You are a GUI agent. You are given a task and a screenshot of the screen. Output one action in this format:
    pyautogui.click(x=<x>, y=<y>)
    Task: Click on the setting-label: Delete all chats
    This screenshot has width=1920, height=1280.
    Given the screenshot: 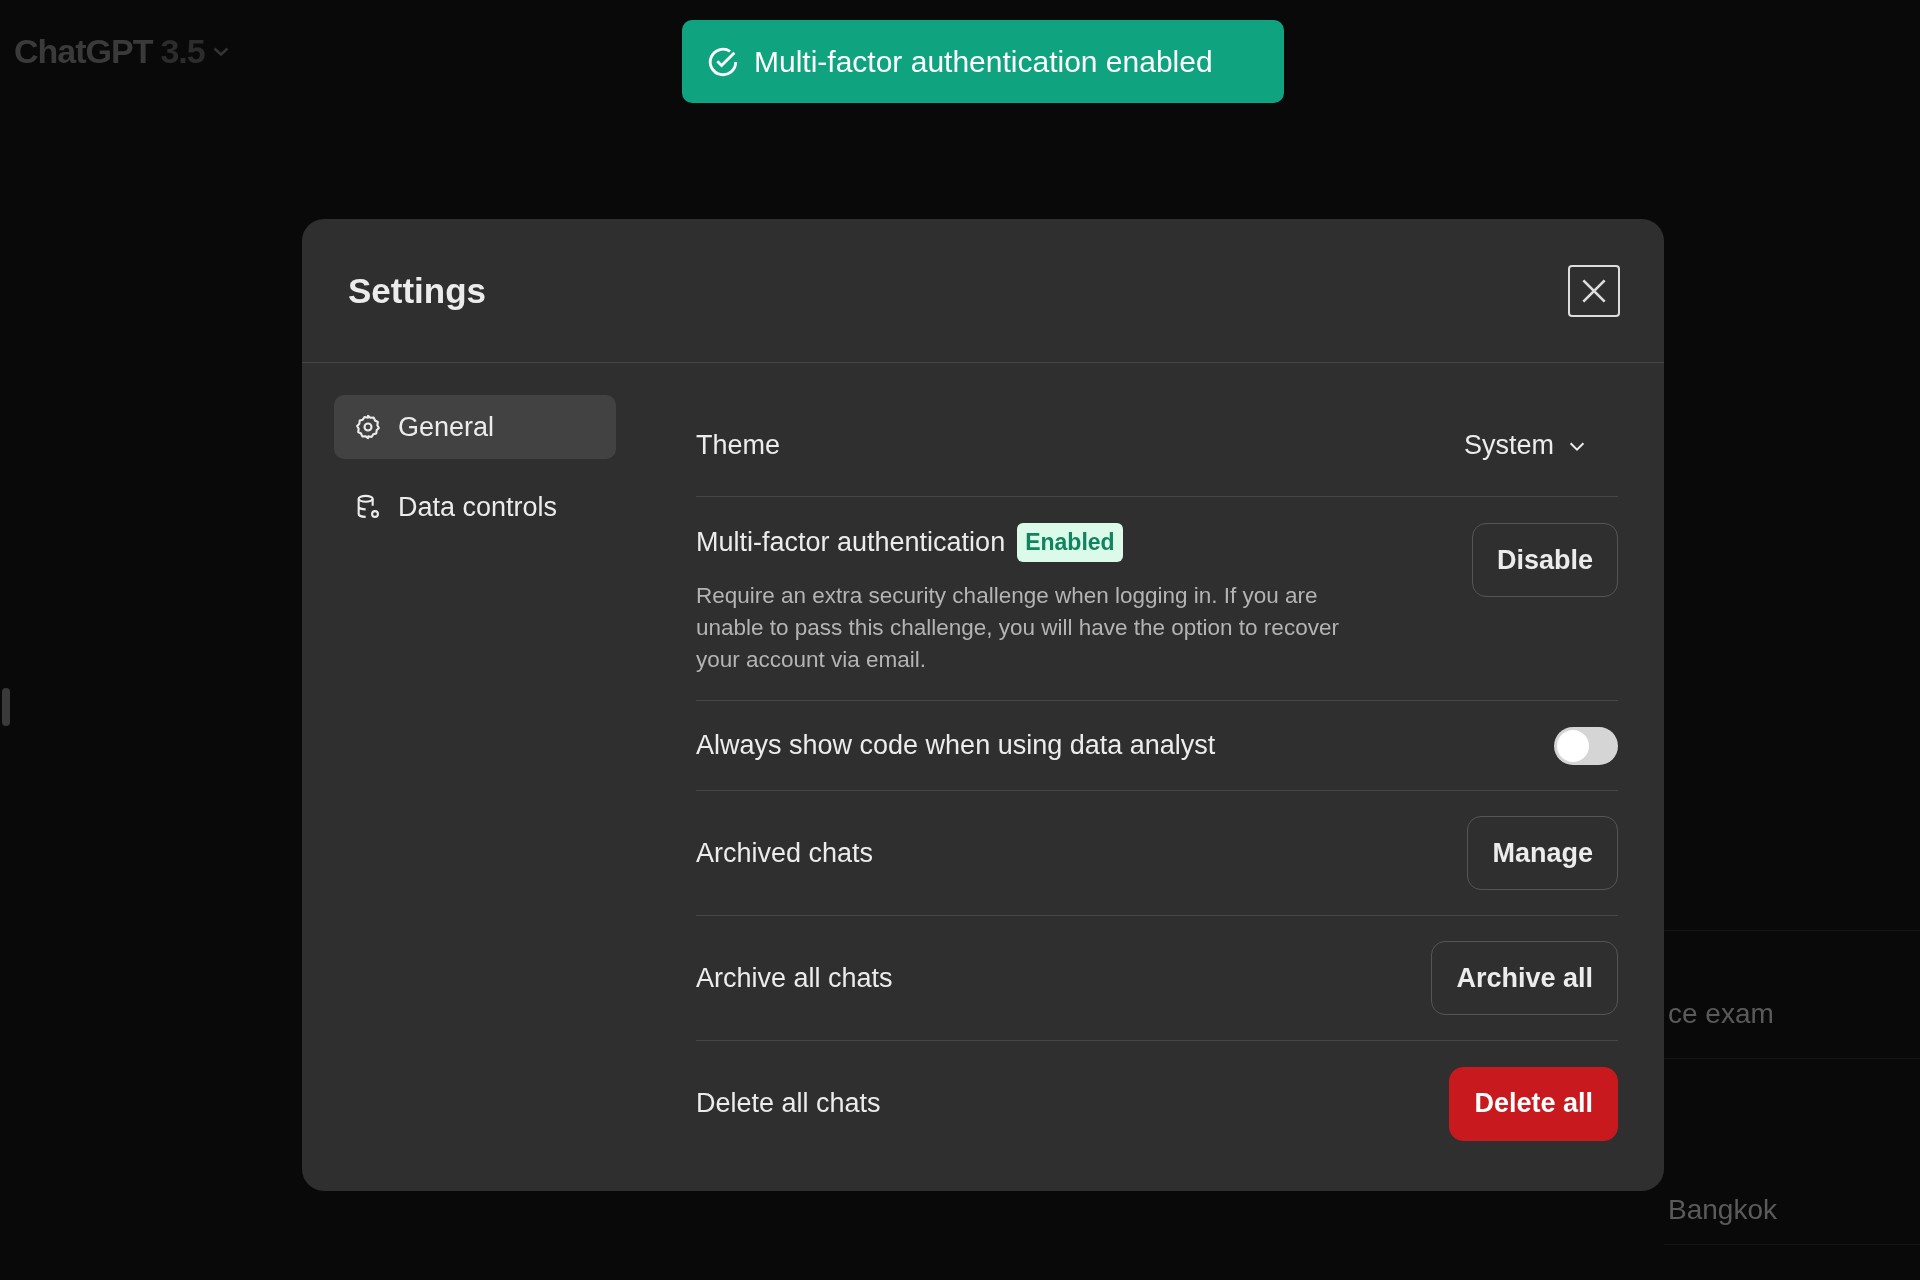 What is the action you would take?
    pyautogui.click(x=788, y=1103)
    